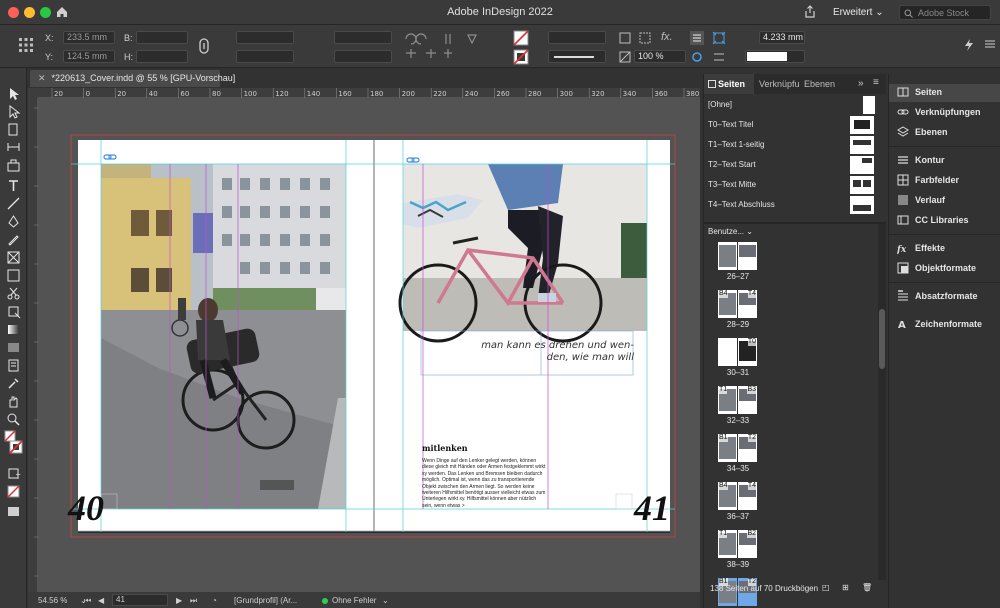 The height and width of the screenshot is (608, 1000). Describe the element at coordinates (660, 56) in the screenshot. I see `opacity-field: 100 %` at that location.